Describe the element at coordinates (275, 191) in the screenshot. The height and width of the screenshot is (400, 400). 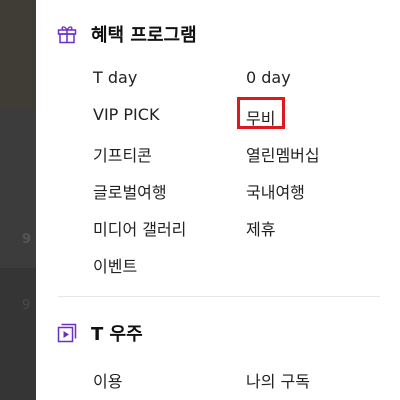
I see `menu-item-domestic-travel: 국내여행` at that location.